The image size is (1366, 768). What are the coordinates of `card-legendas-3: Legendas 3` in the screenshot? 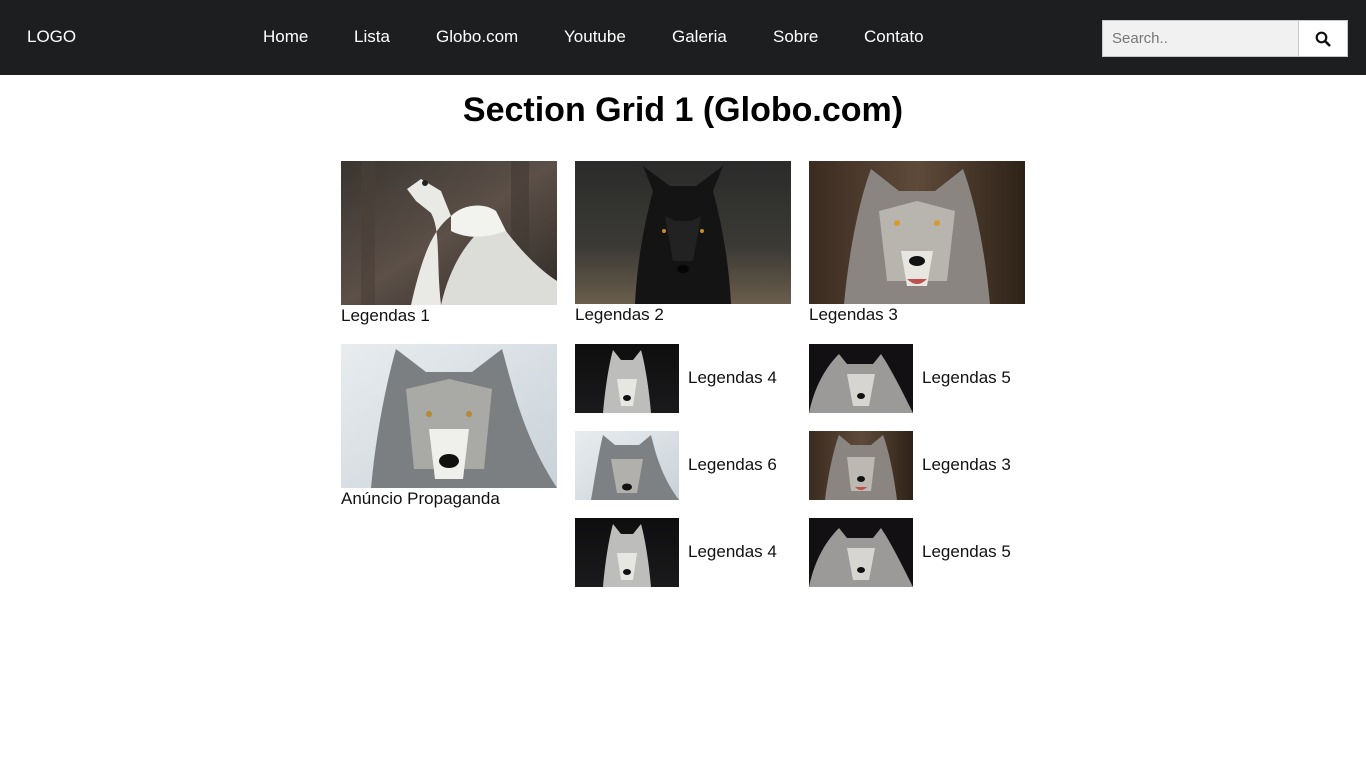 It's located at (917, 243).